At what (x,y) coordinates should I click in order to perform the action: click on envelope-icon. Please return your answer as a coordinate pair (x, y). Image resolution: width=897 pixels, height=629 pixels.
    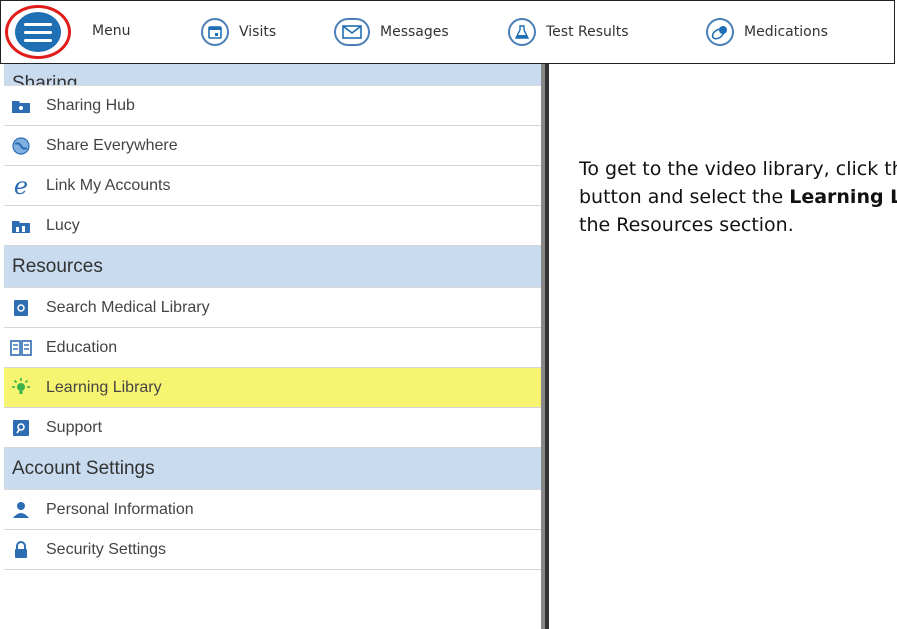
    Looking at the image, I should click on (352, 32).